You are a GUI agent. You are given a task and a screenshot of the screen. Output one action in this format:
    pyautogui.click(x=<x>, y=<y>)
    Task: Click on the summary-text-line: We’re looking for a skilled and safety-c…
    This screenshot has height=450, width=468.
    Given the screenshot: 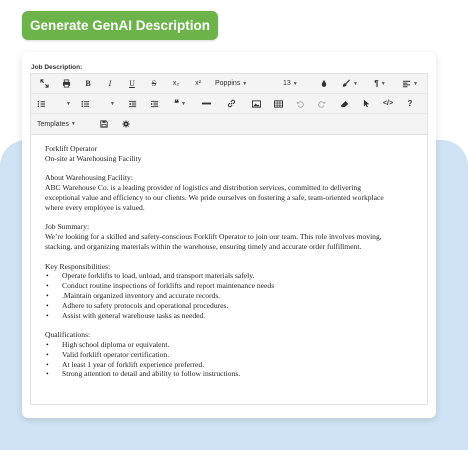 What is the action you would take?
    pyautogui.click(x=213, y=237)
    